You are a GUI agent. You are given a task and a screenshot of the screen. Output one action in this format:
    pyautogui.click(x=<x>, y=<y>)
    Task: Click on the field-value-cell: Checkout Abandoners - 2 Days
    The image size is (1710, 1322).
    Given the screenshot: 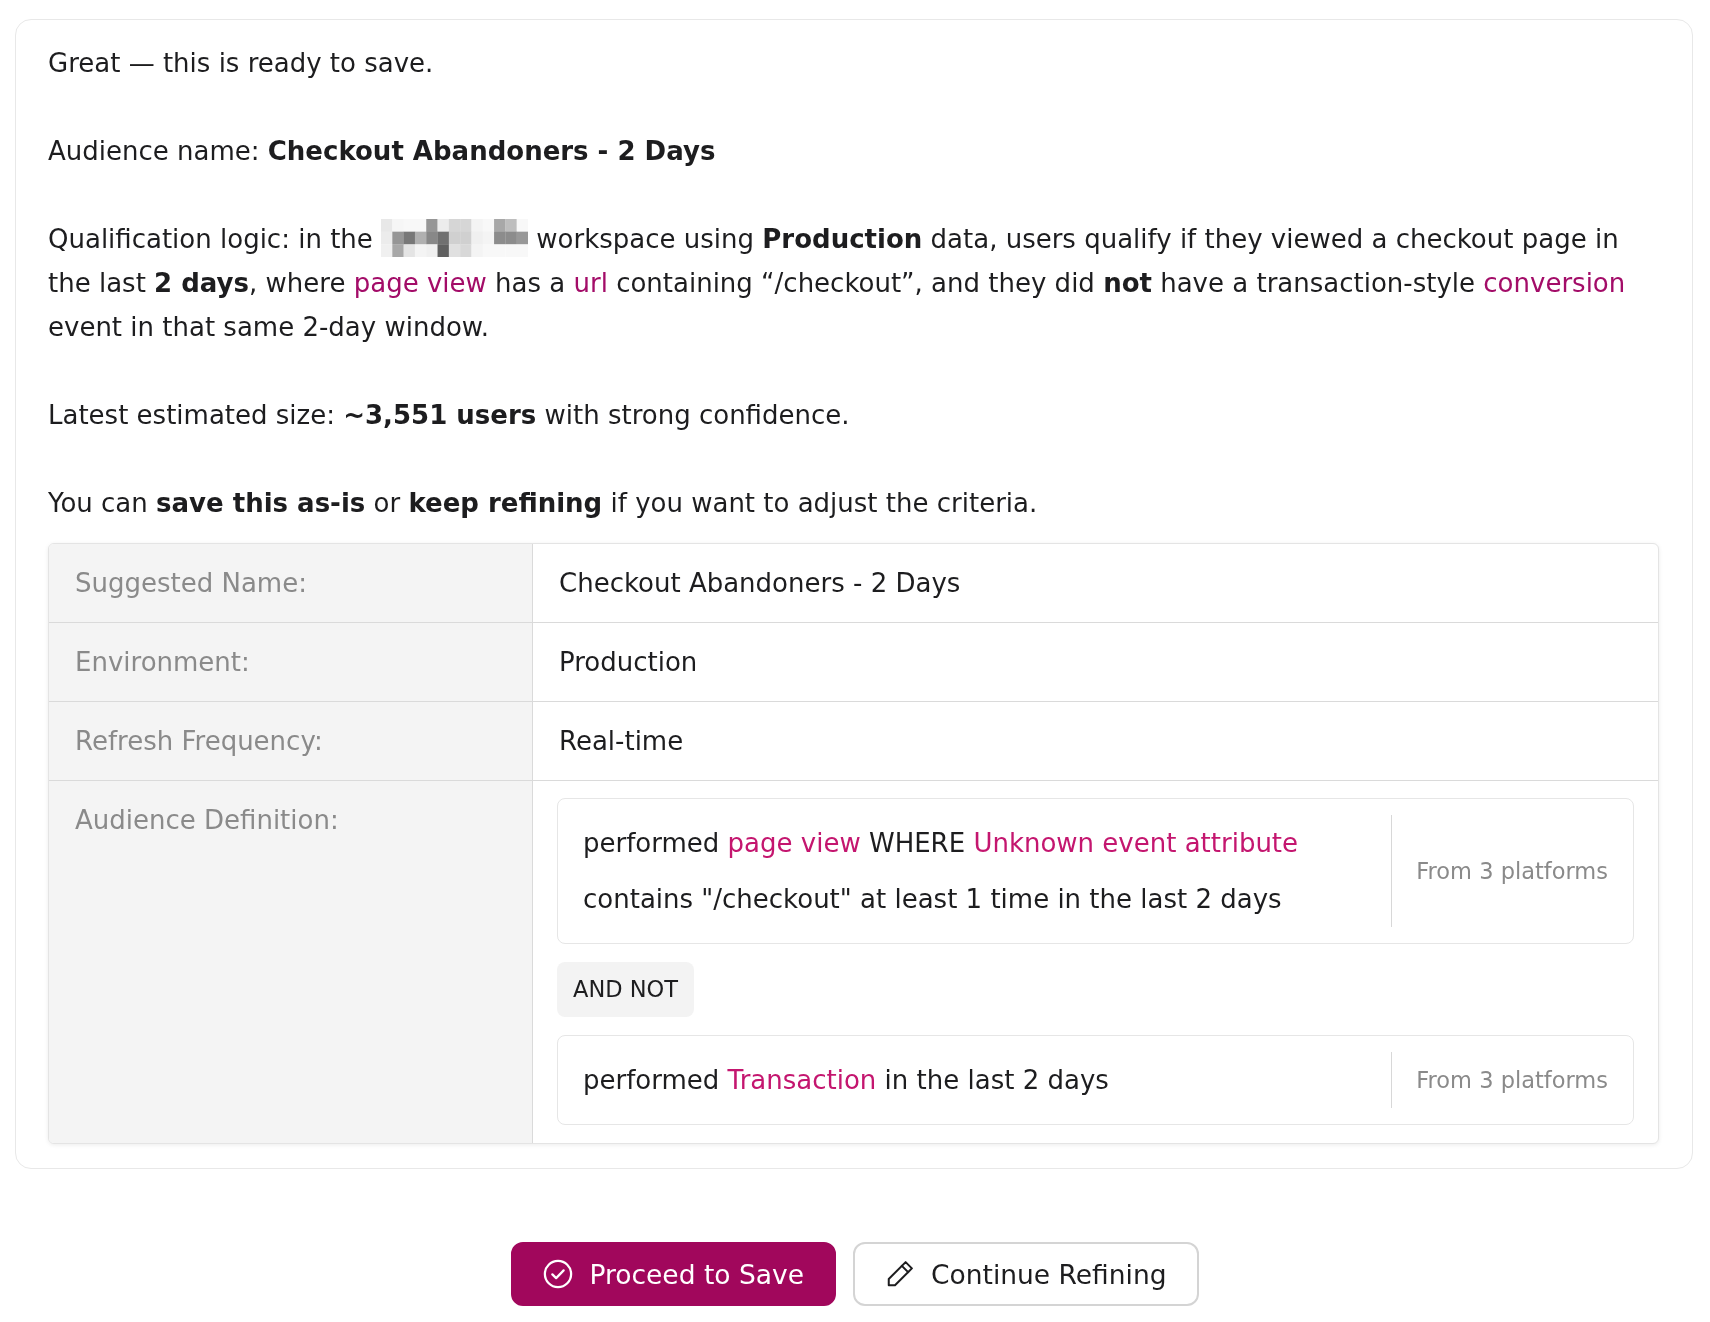 What is the action you would take?
    pyautogui.click(x=1095, y=583)
    